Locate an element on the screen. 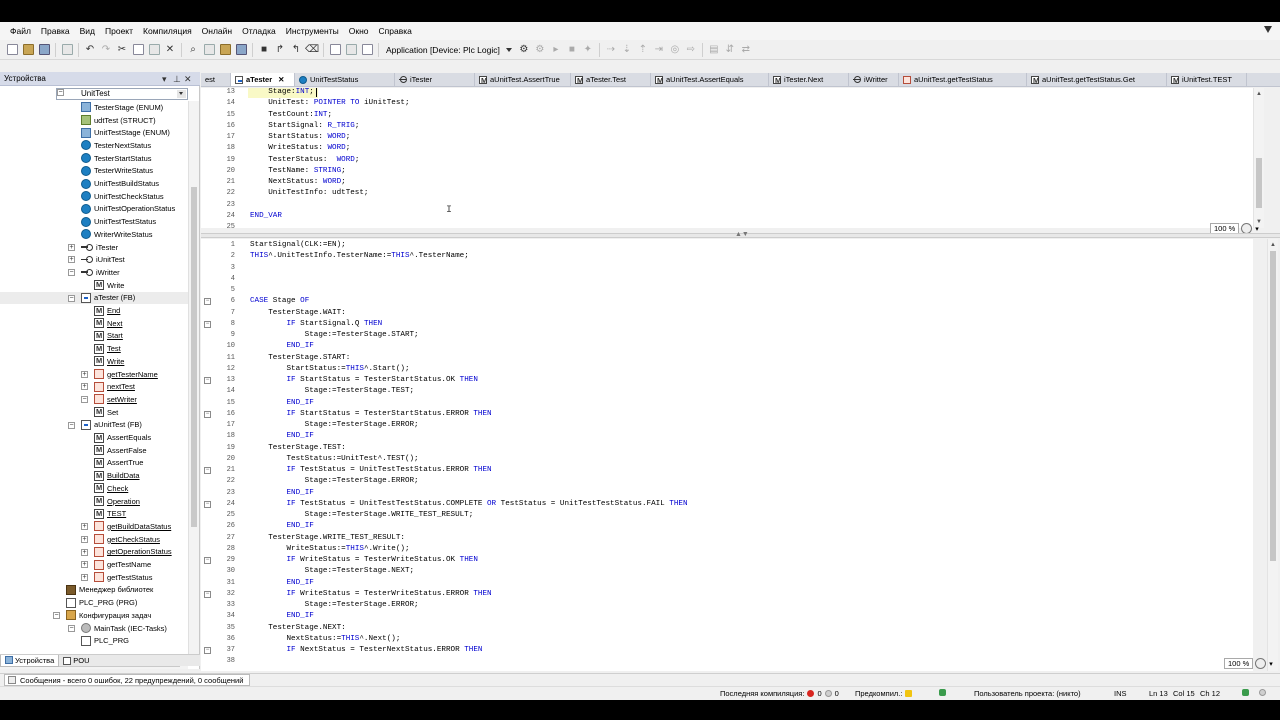 The width and height of the screenshot is (1280, 720). tree-item: TesterStartStatus is located at coordinates (94, 158).